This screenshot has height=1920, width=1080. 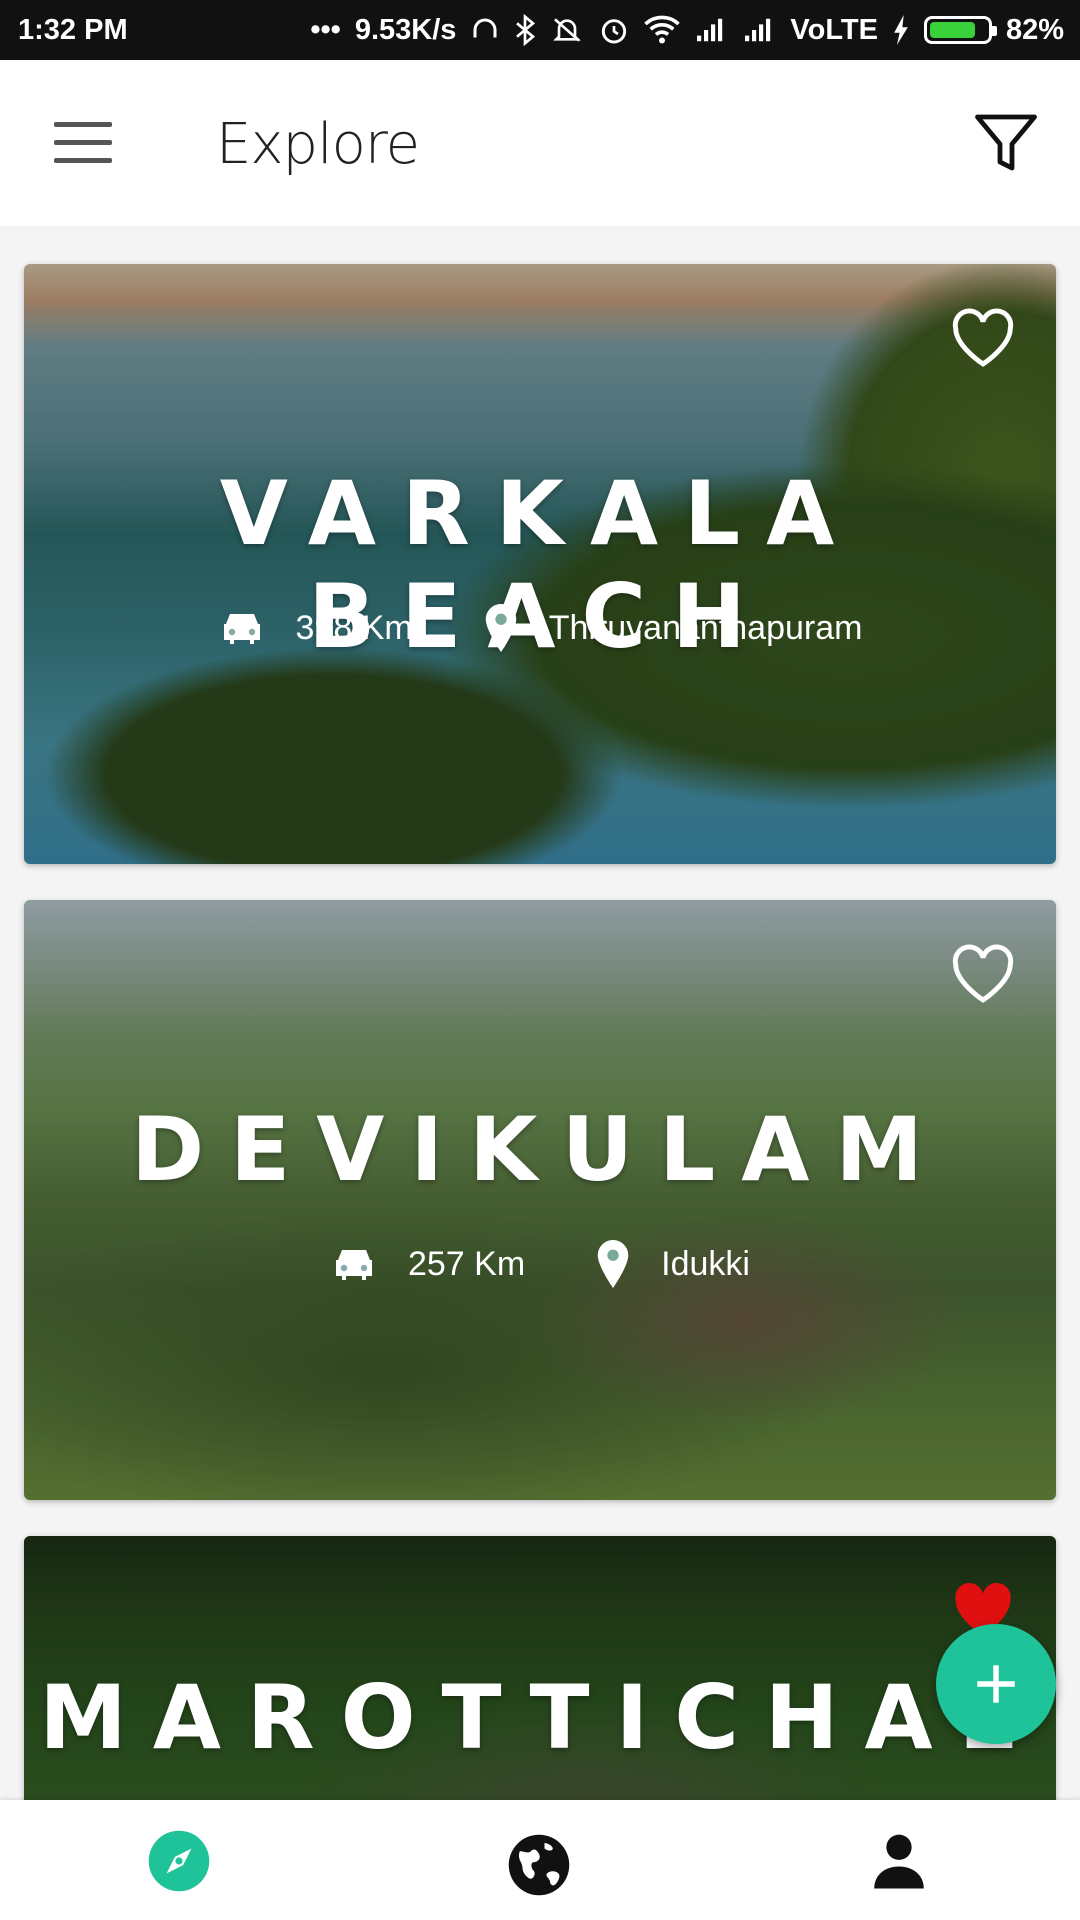 I want to click on plus-icon, so click(x=996, y=1684).